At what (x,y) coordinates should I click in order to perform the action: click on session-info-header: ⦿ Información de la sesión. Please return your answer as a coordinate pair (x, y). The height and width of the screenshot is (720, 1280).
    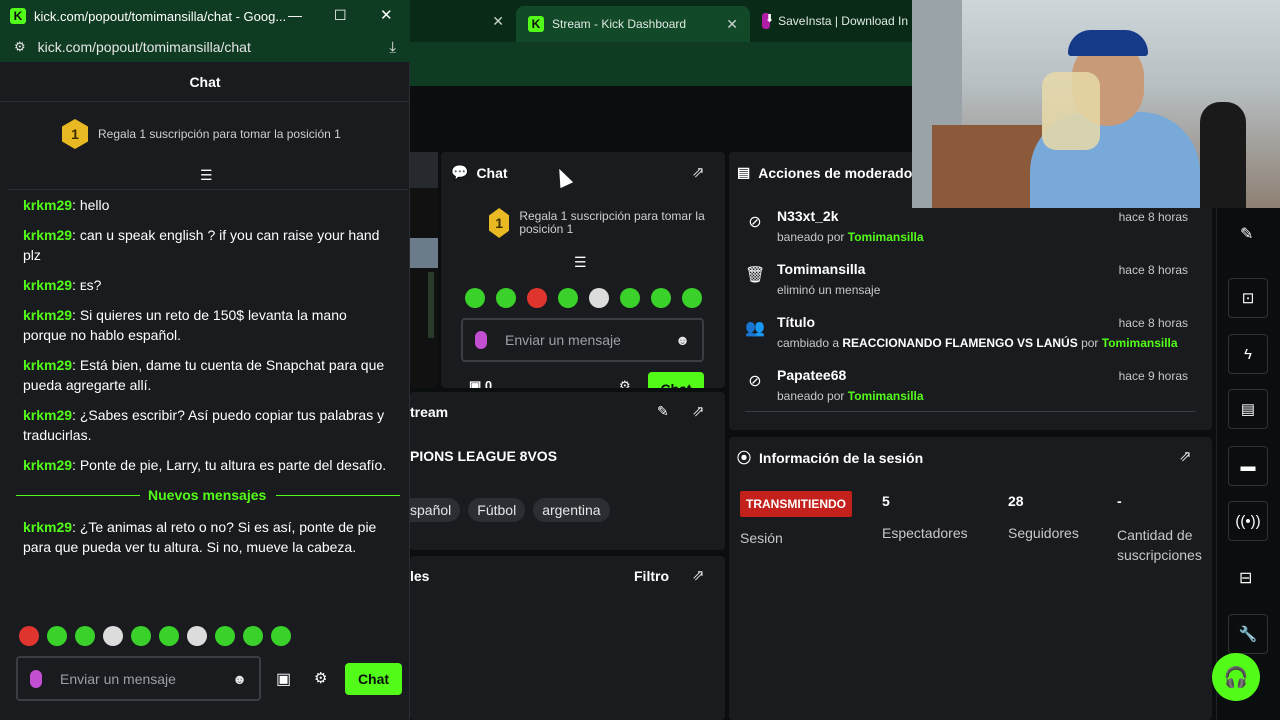
    Looking at the image, I should click on (830, 458).